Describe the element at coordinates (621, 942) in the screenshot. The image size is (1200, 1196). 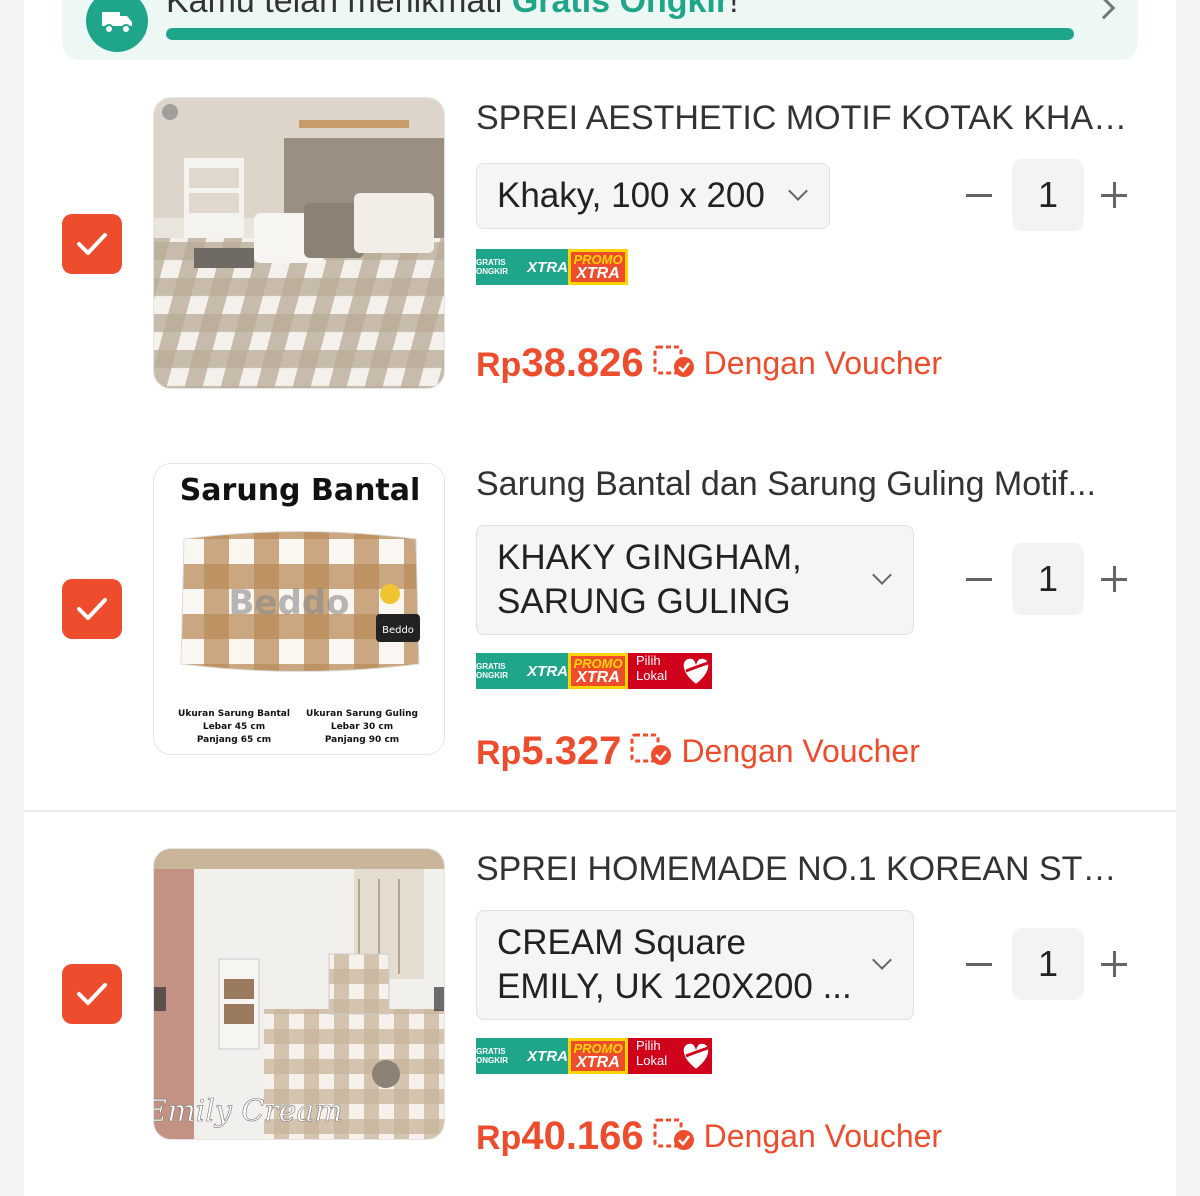
I see `variant-text: CREAM Square` at that location.